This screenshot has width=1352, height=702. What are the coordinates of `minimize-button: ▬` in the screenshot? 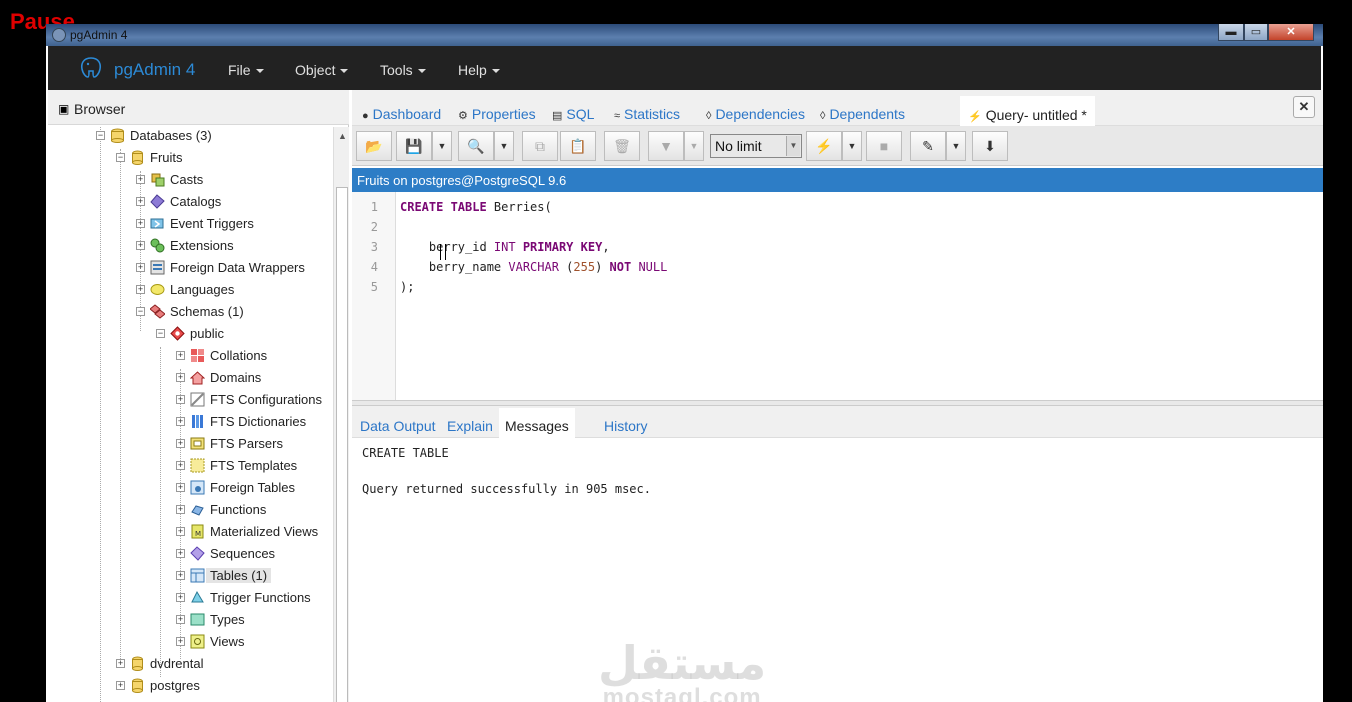 It's located at (1231, 32).